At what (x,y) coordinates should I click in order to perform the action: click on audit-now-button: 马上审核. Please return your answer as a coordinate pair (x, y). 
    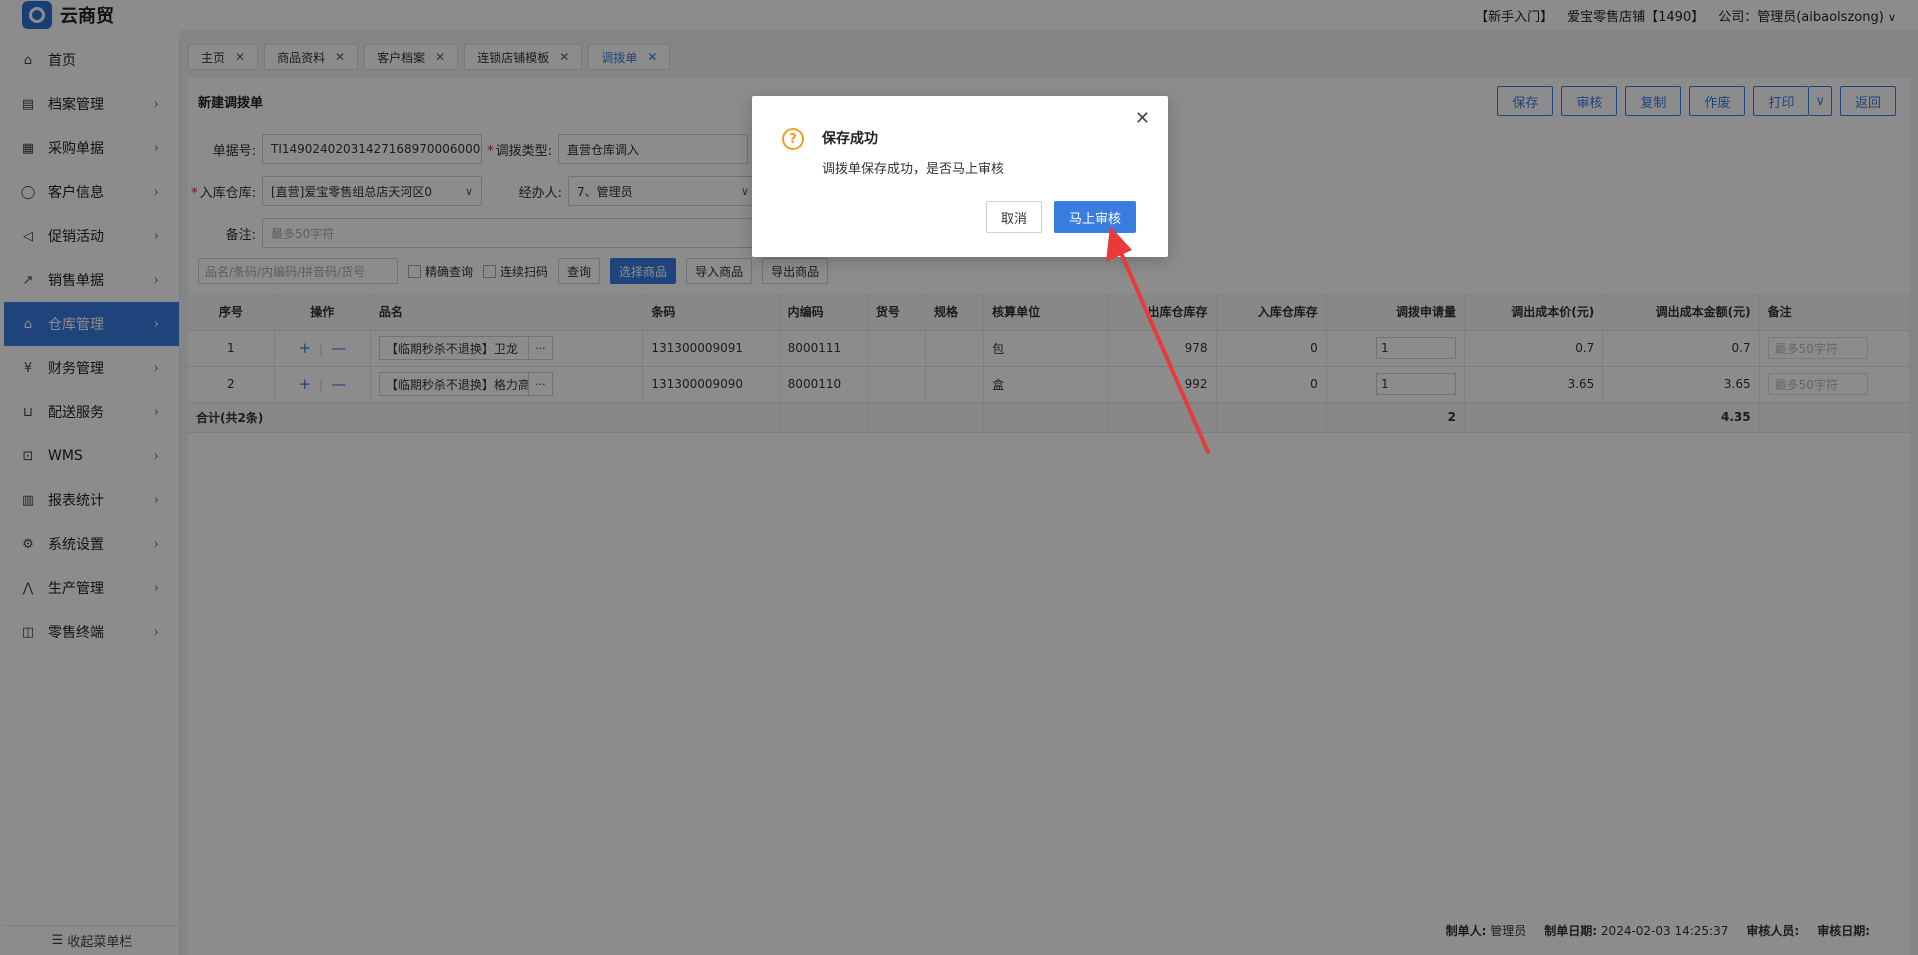
    Looking at the image, I should click on (1094, 217).